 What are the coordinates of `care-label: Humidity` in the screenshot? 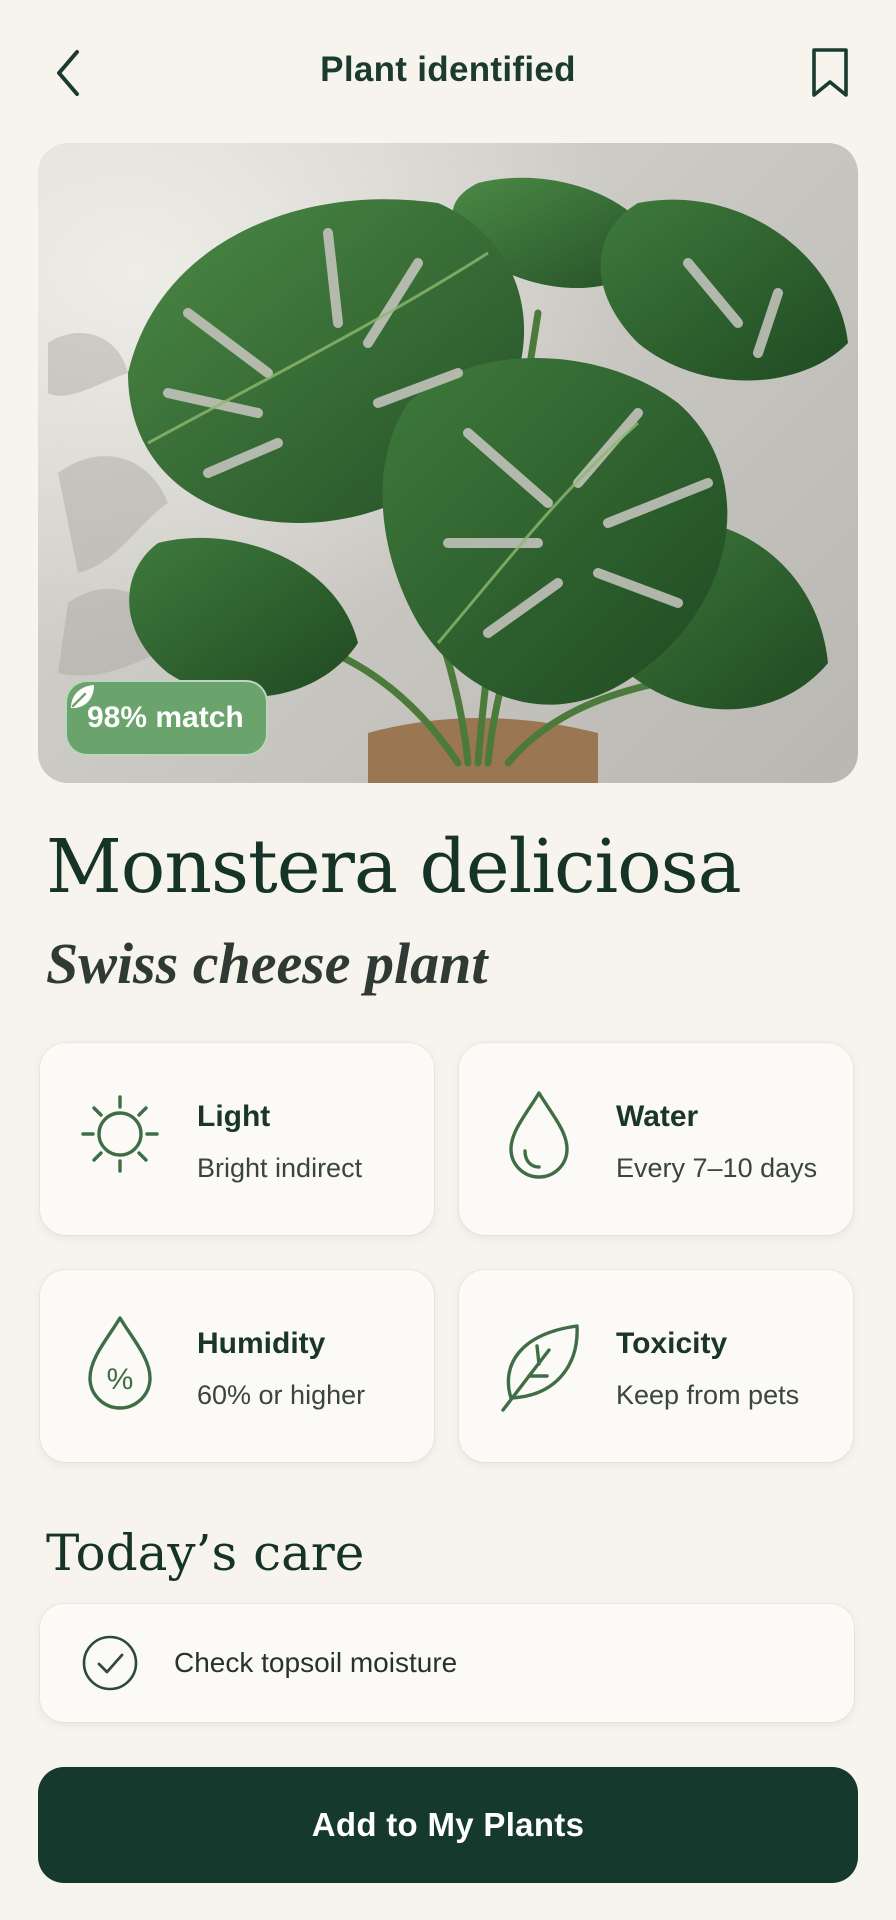 It's located at (261, 1343).